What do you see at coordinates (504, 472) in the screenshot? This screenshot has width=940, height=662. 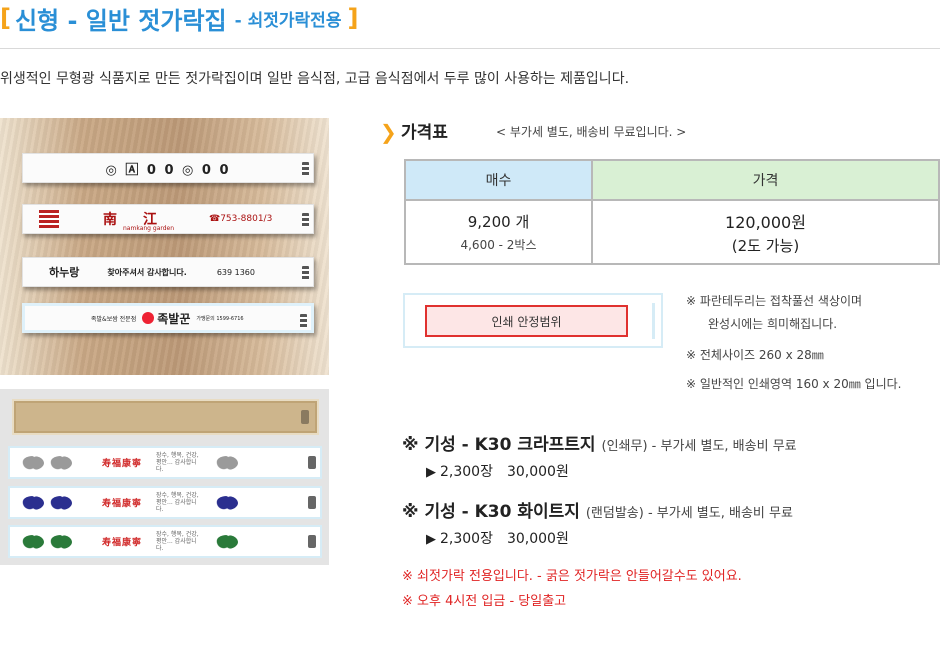 I see `option-kraft-price-text: 2,300장 30,000원` at bounding box center [504, 472].